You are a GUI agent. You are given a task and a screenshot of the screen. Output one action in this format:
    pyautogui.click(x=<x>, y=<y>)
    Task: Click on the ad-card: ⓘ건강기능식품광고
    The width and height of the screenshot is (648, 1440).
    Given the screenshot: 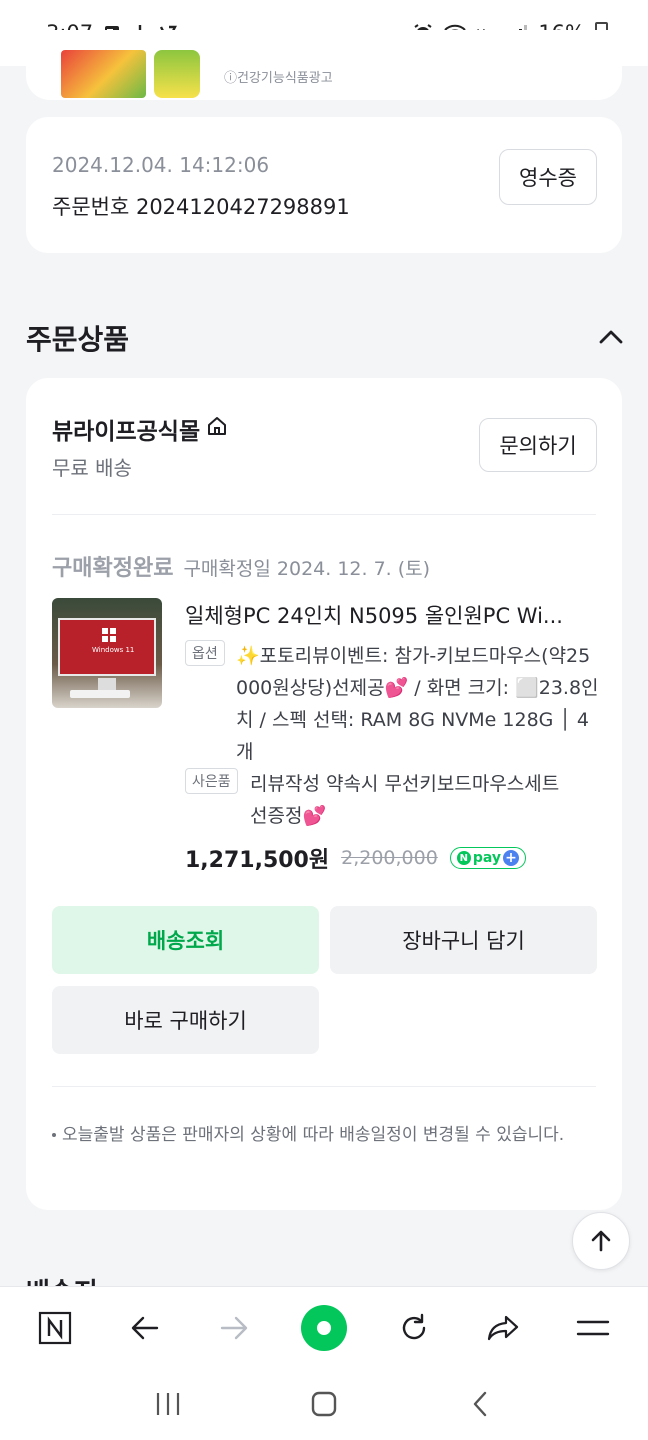 What is the action you would take?
    pyautogui.click(x=324, y=65)
    